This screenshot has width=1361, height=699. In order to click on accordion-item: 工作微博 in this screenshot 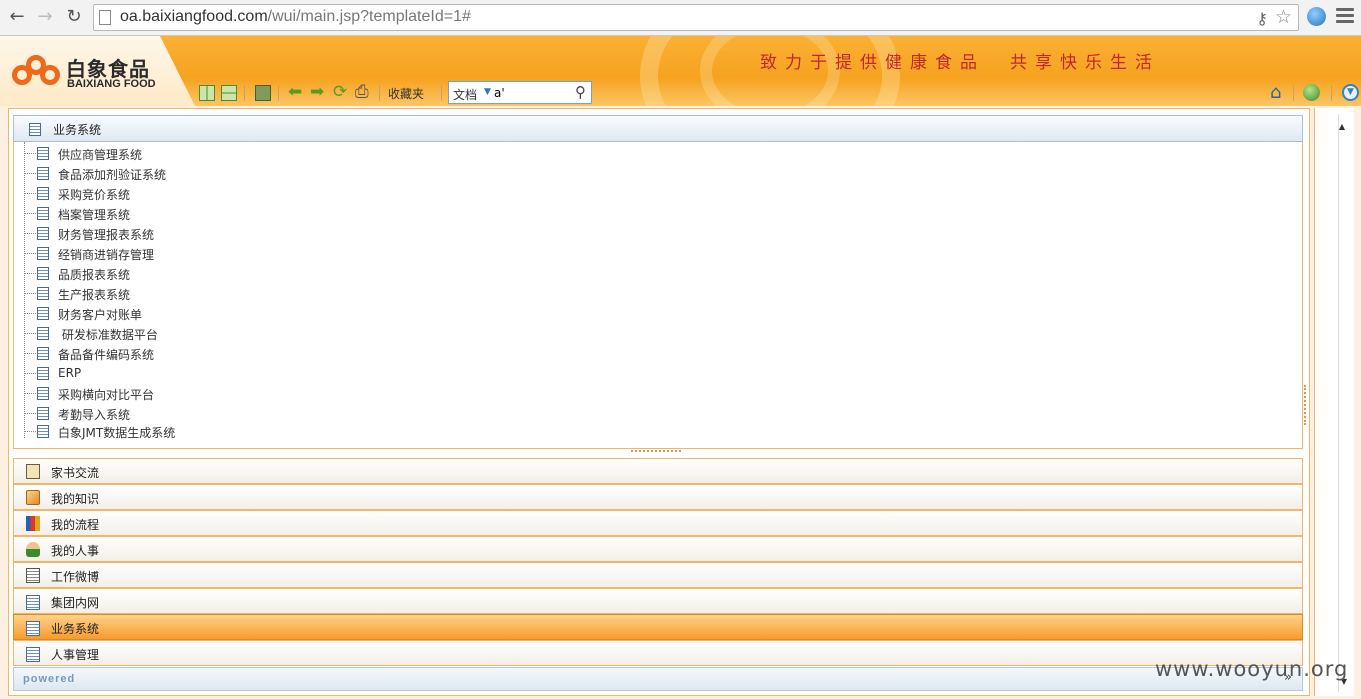, I will do `click(658, 575)`.